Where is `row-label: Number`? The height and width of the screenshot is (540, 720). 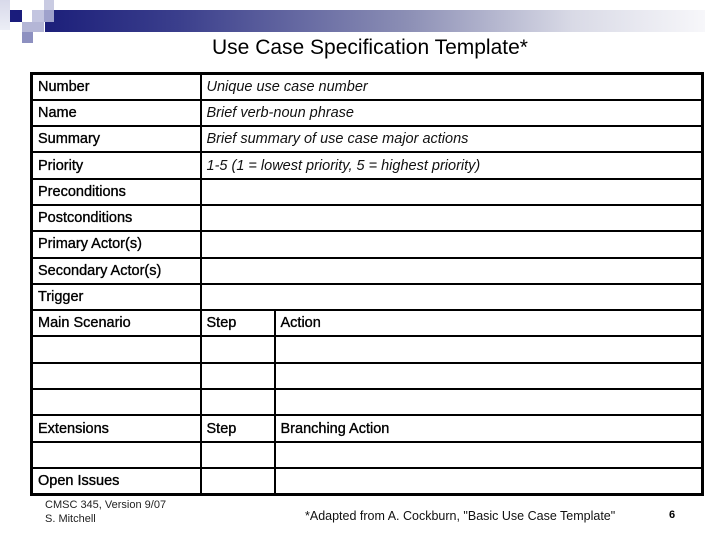 row-label: Number is located at coordinates (116, 86).